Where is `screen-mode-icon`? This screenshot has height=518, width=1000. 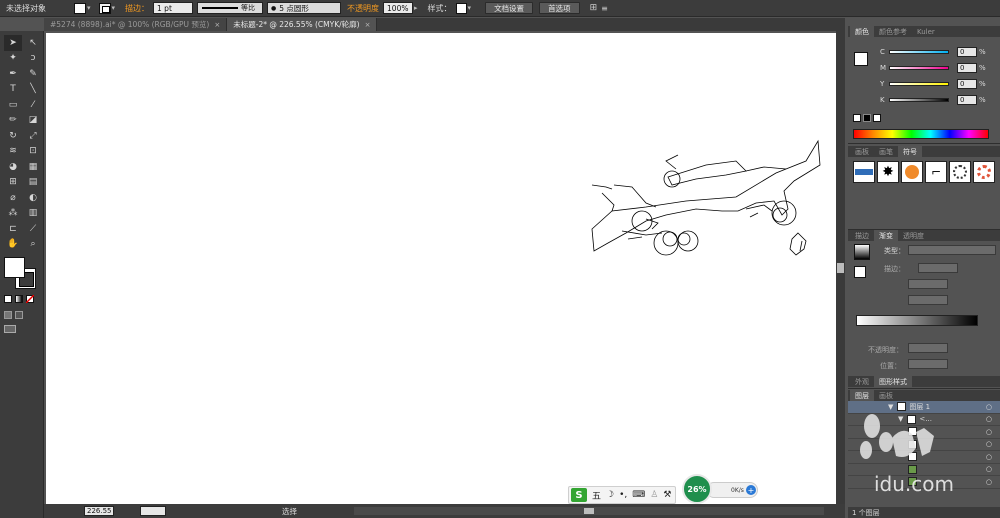 screen-mode-icon is located at coordinates (10, 329).